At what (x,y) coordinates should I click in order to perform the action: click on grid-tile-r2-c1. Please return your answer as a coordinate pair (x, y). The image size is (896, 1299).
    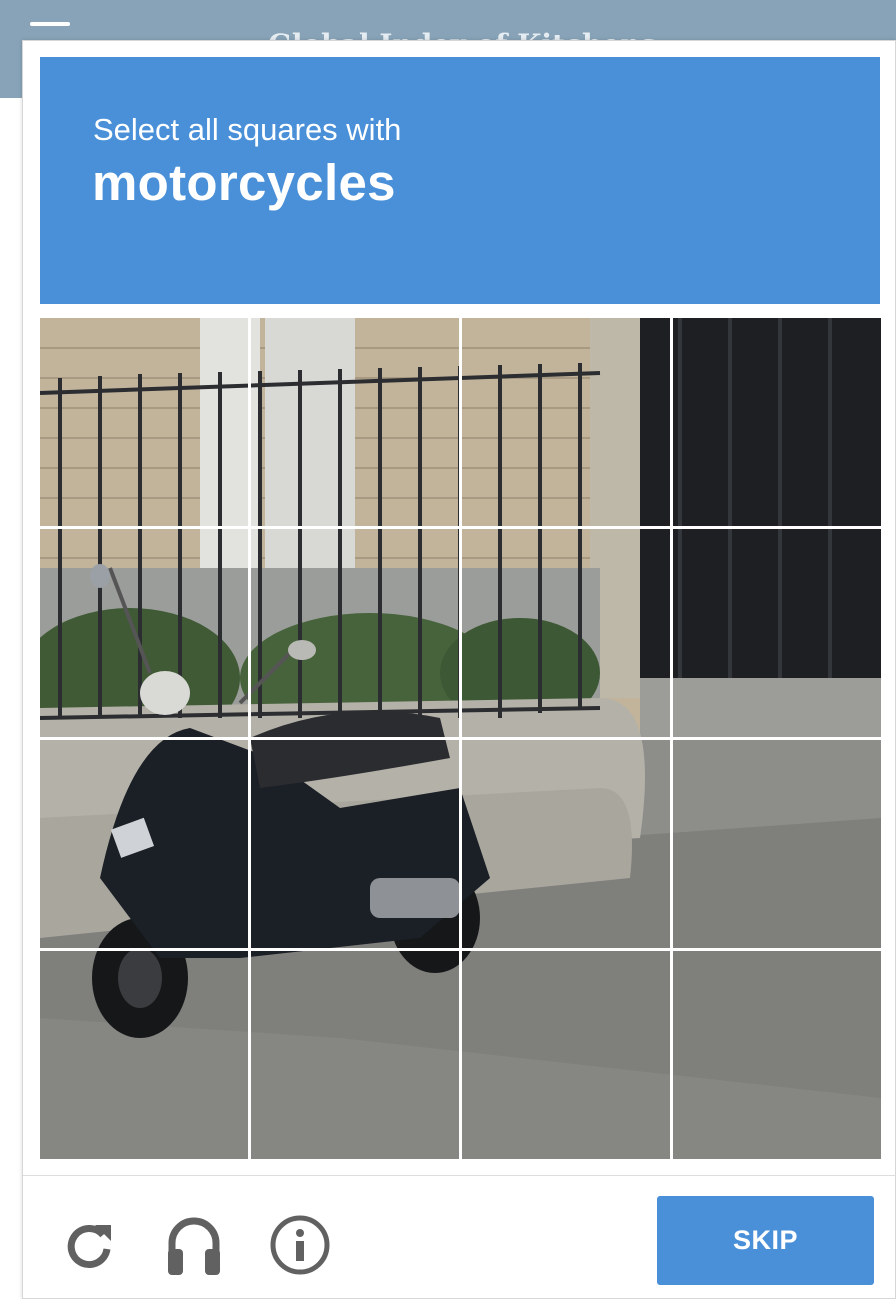
    Looking at the image, I should click on (145, 633).